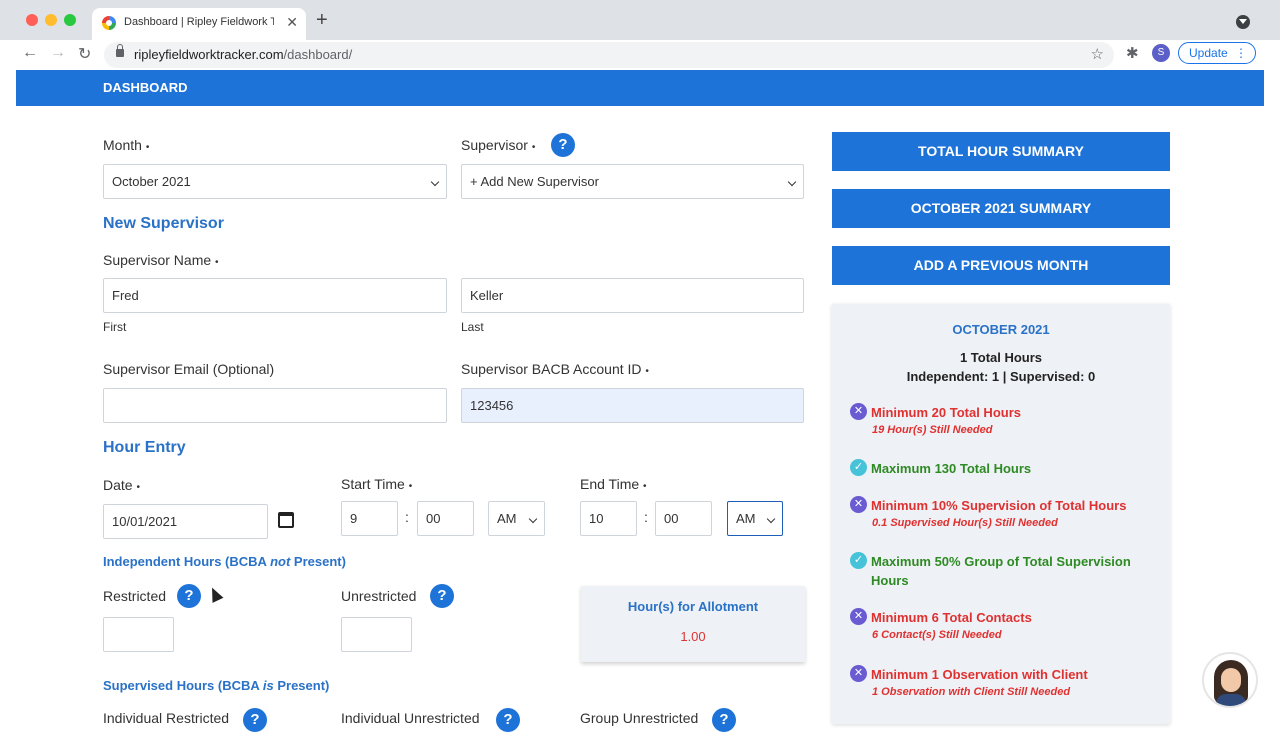 The width and height of the screenshot is (1280, 732). Describe the element at coordinates (1001, 151) in the screenshot. I see `total-hour-summary-button: TOTAL HOUR SUMMARY` at that location.